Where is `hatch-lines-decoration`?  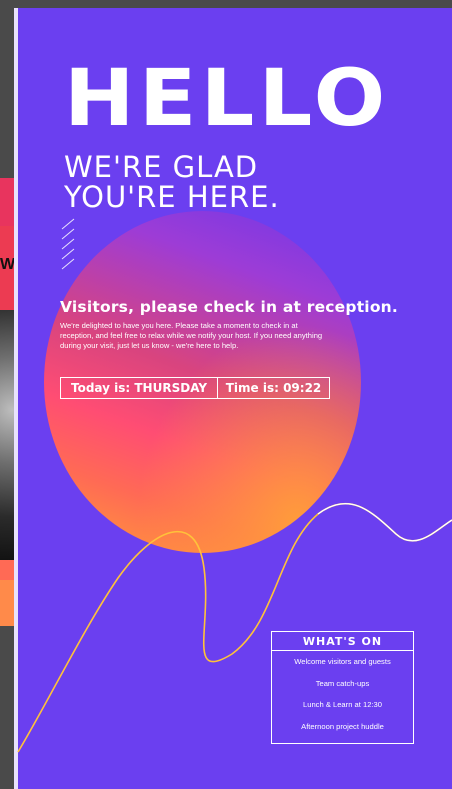
hatch-lines-decoration is located at coordinates (68, 244).